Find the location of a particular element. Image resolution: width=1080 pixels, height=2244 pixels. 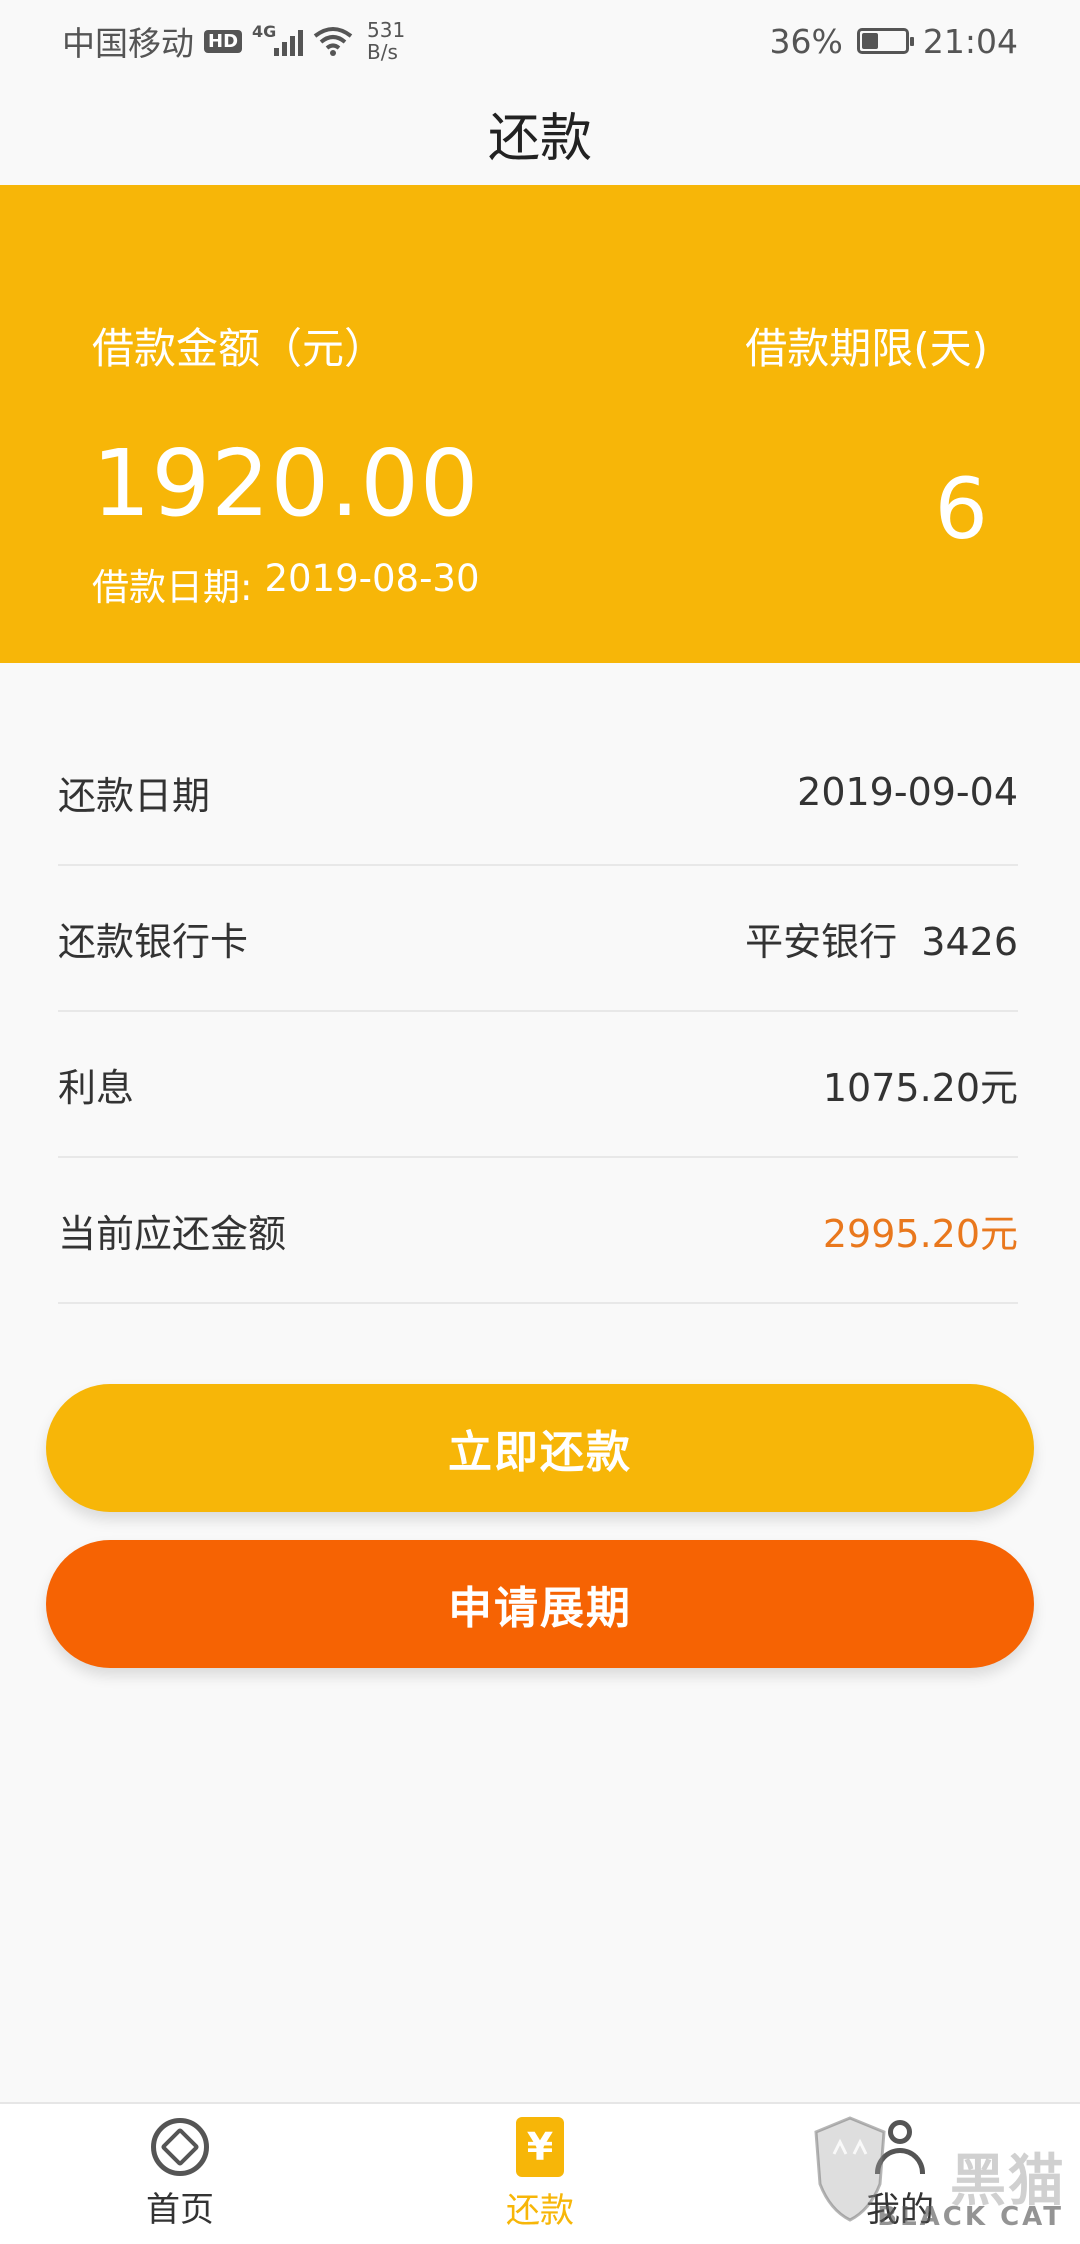

detail-label: 还款日期 is located at coordinates (134, 795).